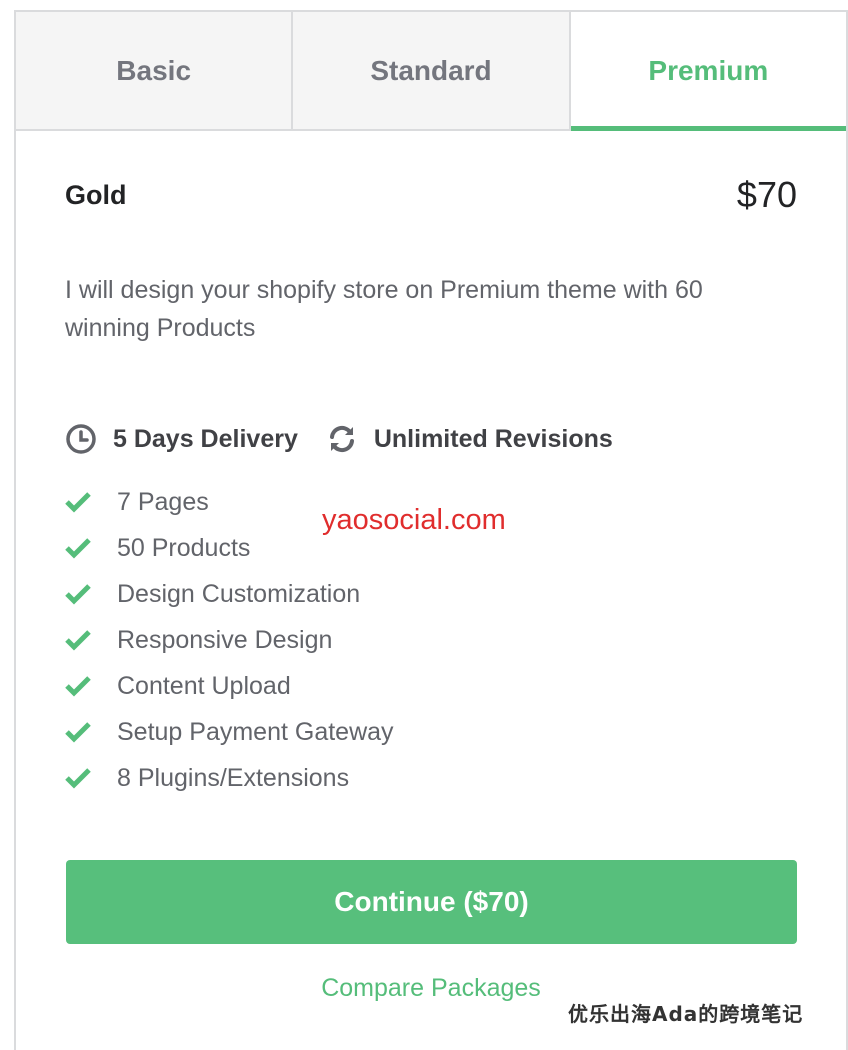 This screenshot has height=1050, width=848. I want to click on list-item: Setup Payment Gateway, so click(431, 732).